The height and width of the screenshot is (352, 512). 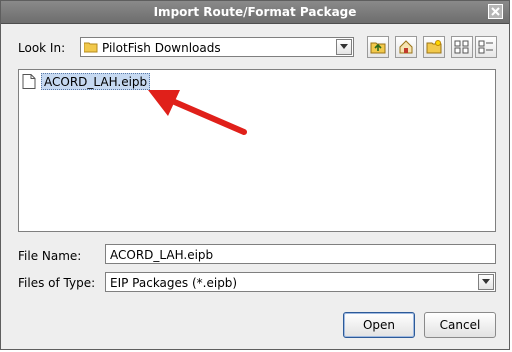 What do you see at coordinates (42, 48) in the screenshot?
I see `look-in-label: Look In:` at bounding box center [42, 48].